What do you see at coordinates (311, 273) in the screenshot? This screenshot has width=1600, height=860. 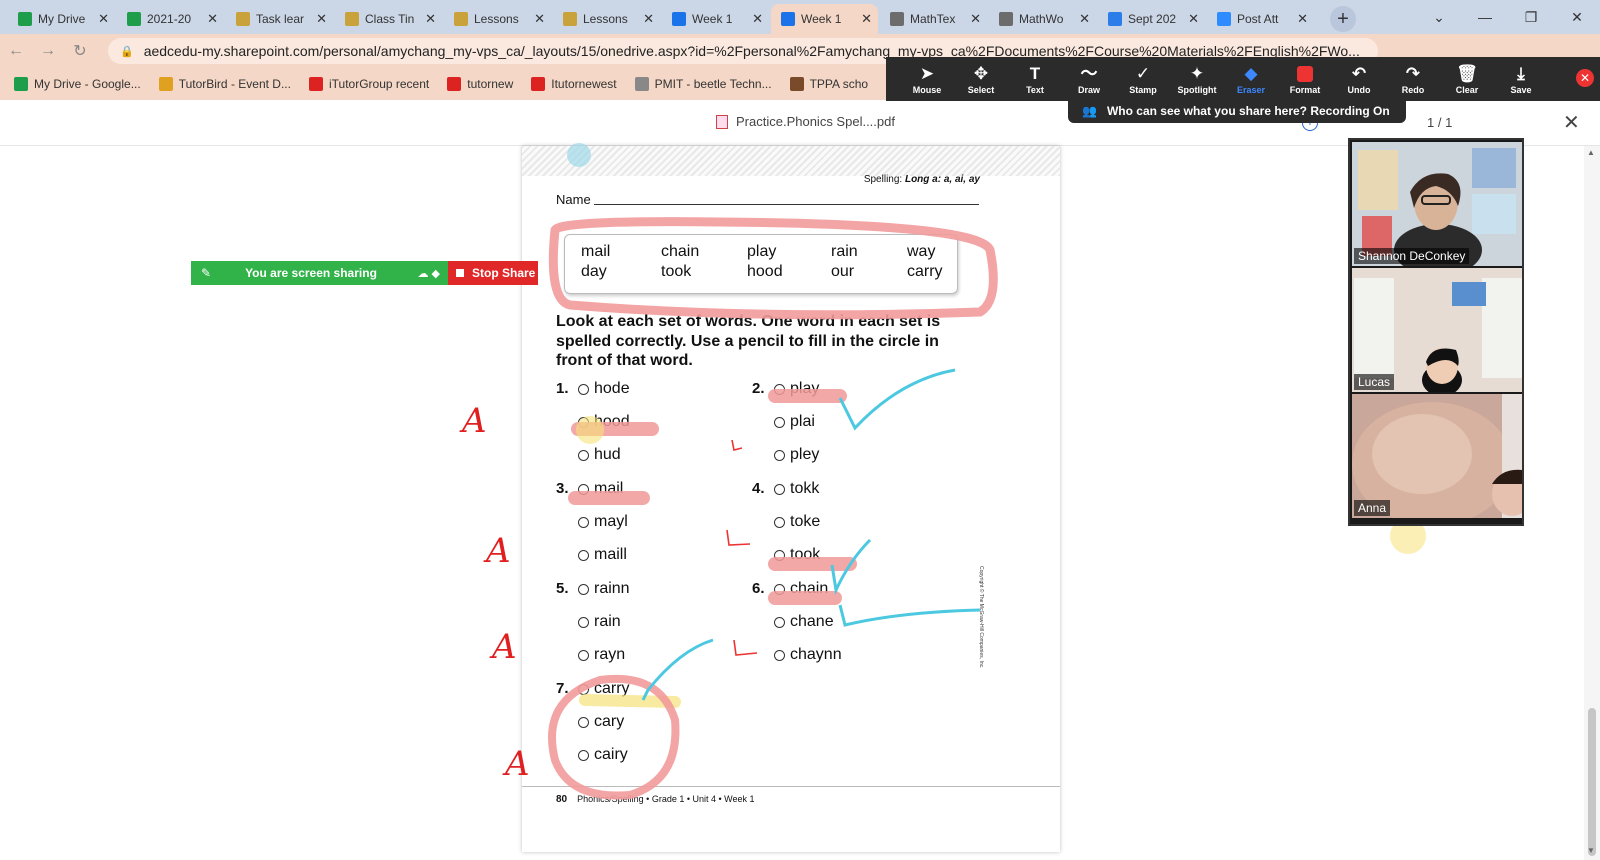 I see `sharing-status-text: You are screen sharing` at bounding box center [311, 273].